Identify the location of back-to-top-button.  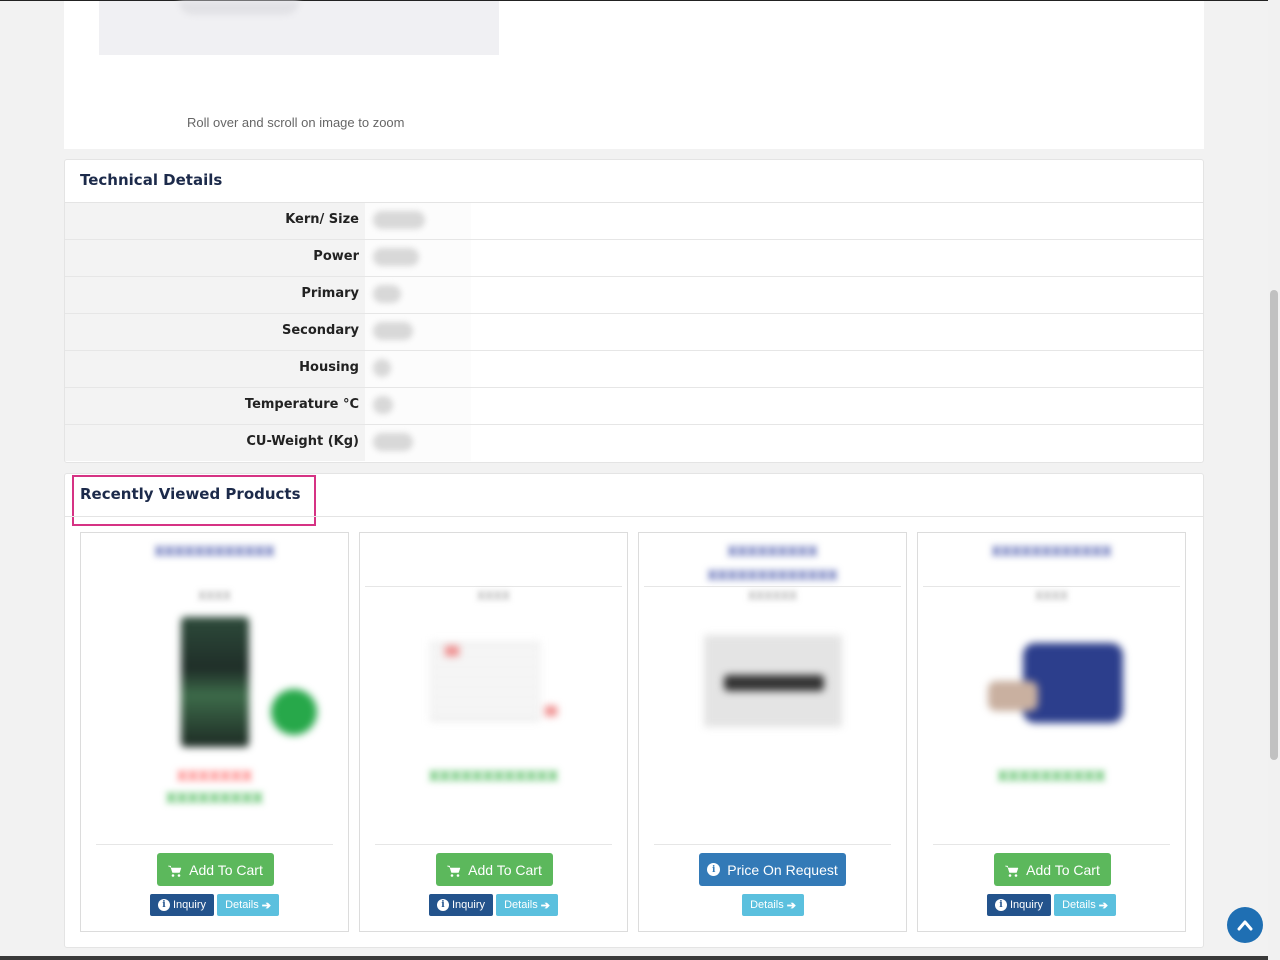
(1245, 925).